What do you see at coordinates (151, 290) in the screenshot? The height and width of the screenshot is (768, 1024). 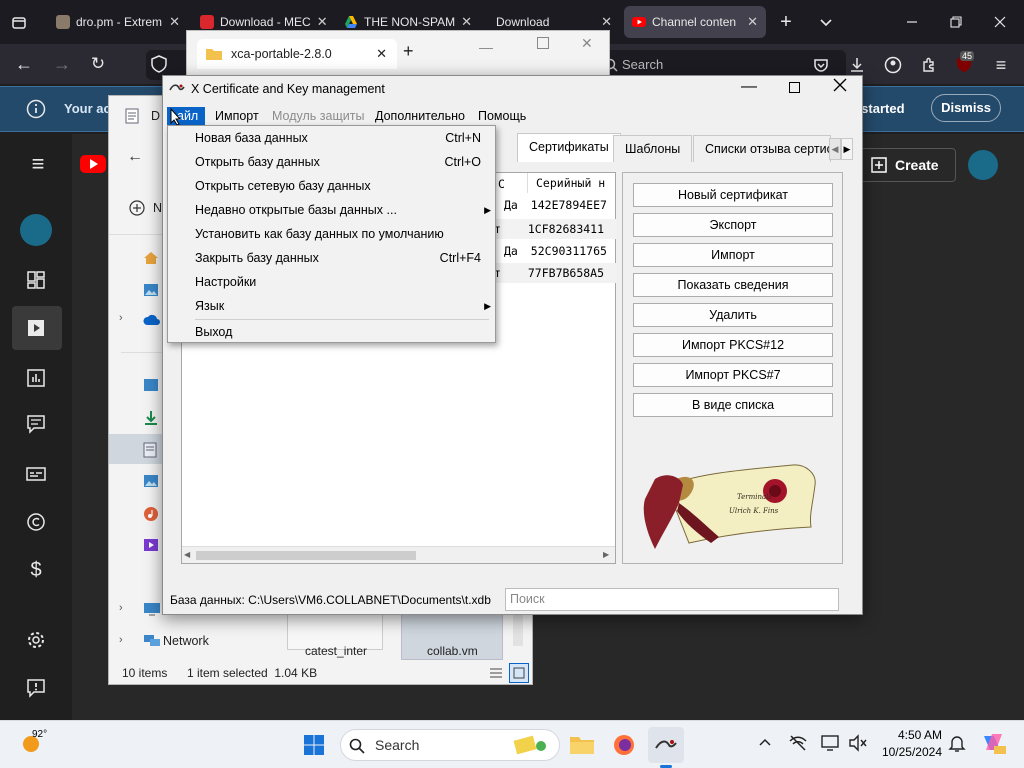 I see `gallery-icon` at bounding box center [151, 290].